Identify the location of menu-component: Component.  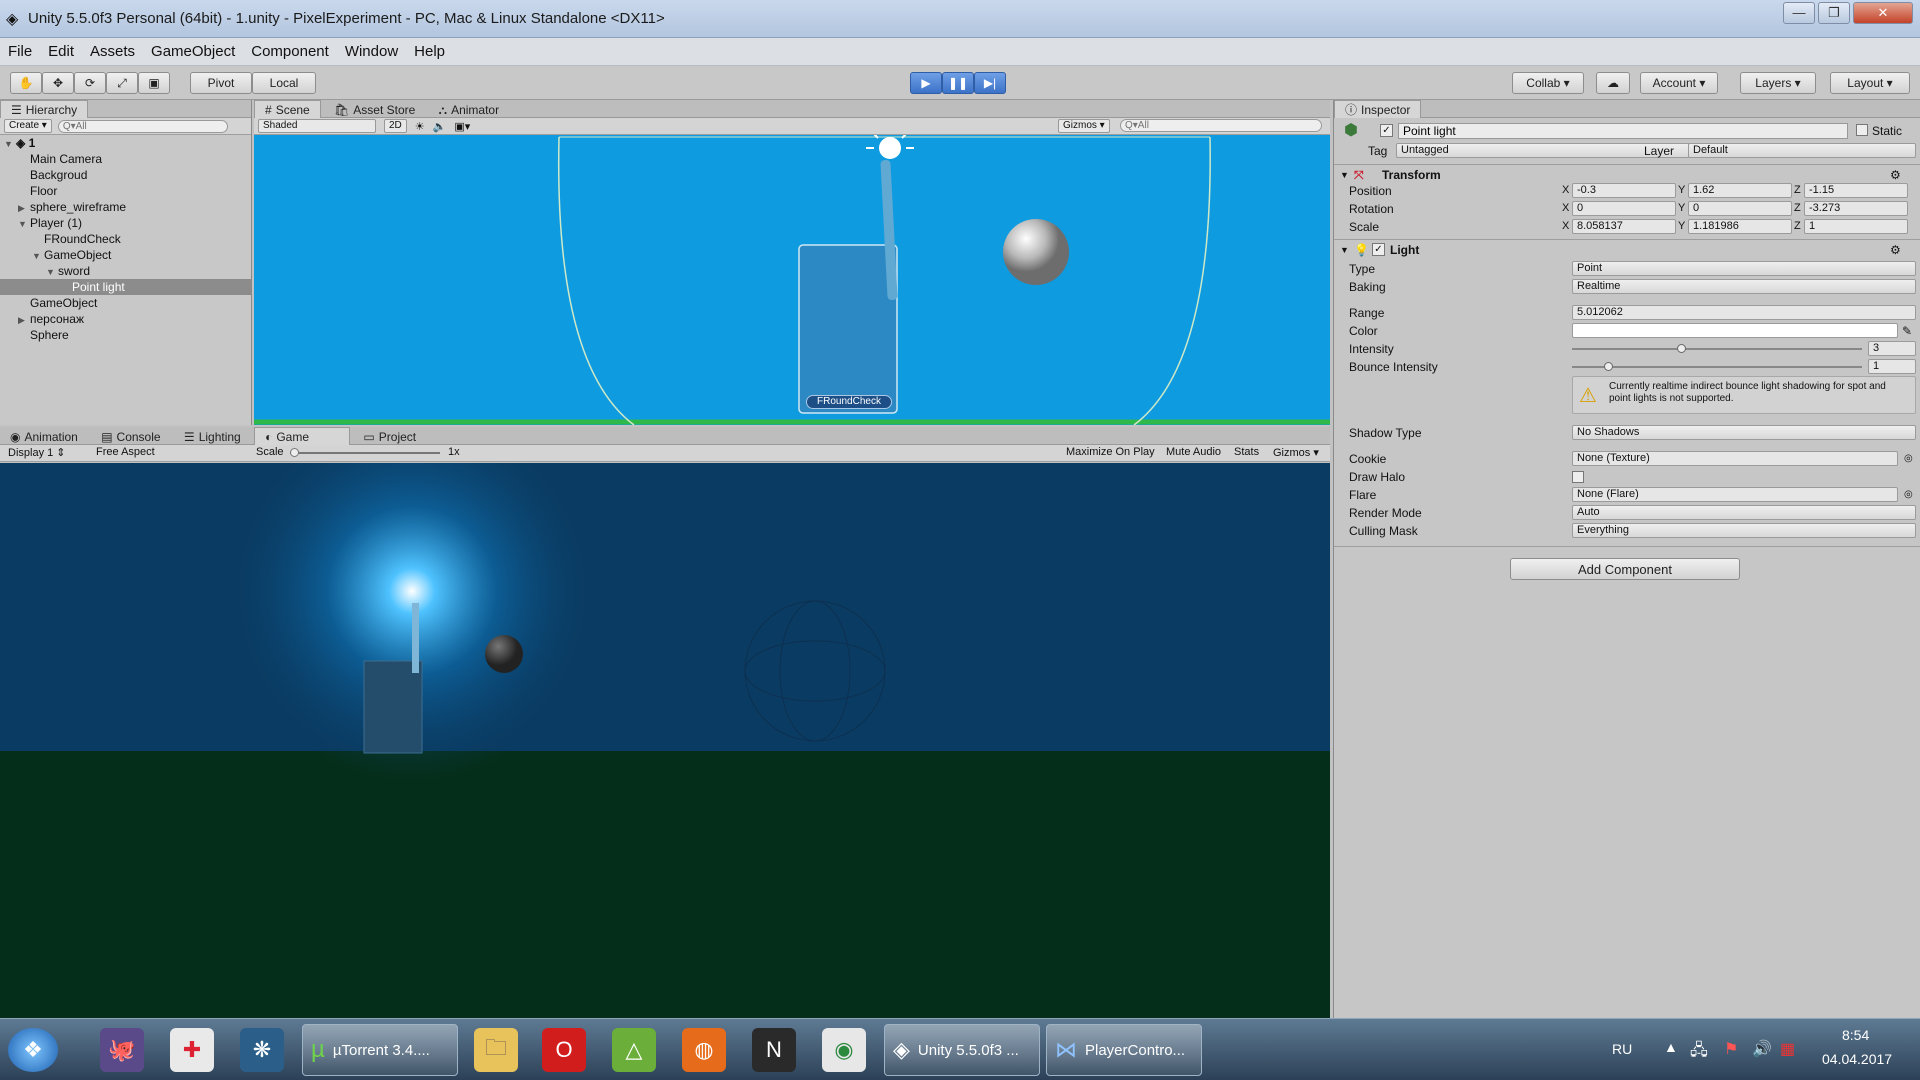
(290, 52).